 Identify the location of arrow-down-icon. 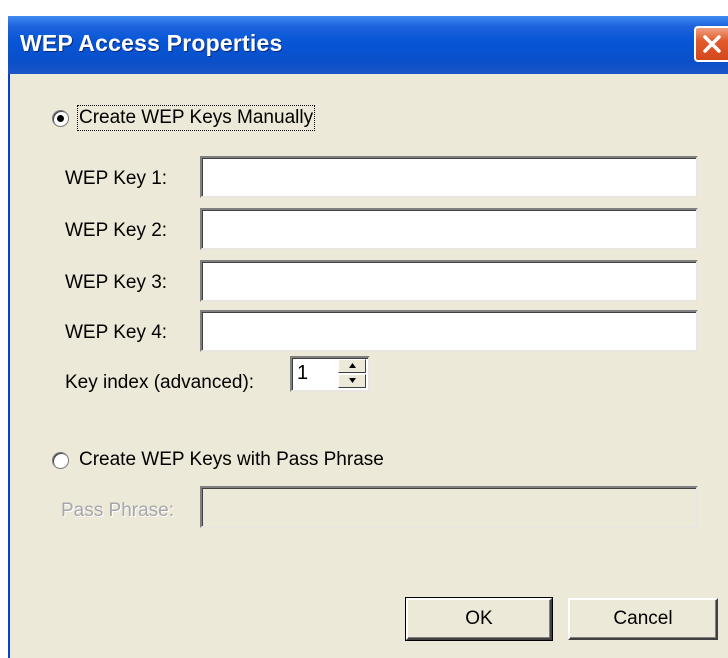
(352, 380).